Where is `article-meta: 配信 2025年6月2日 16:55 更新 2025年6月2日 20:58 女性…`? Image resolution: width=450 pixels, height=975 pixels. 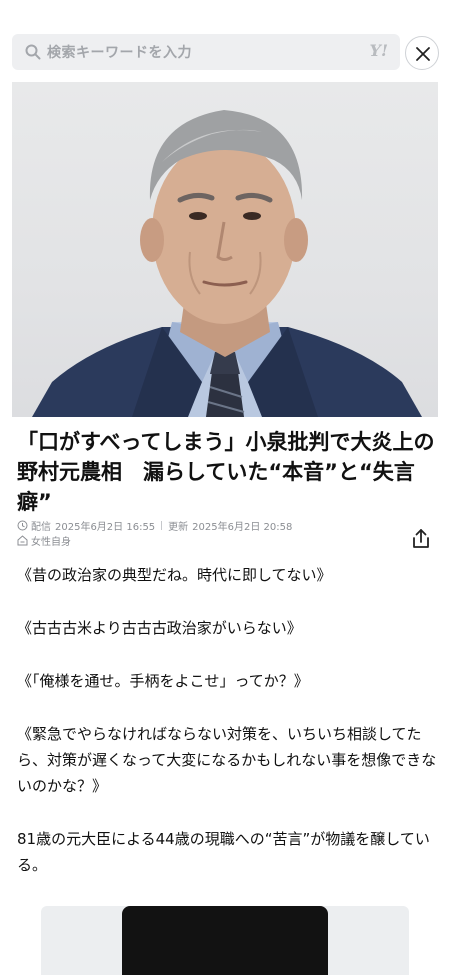 article-meta: 配信 2025年6月2日 16:55 更新 2025年6月2日 20:58 女性… is located at coordinates (207, 533).